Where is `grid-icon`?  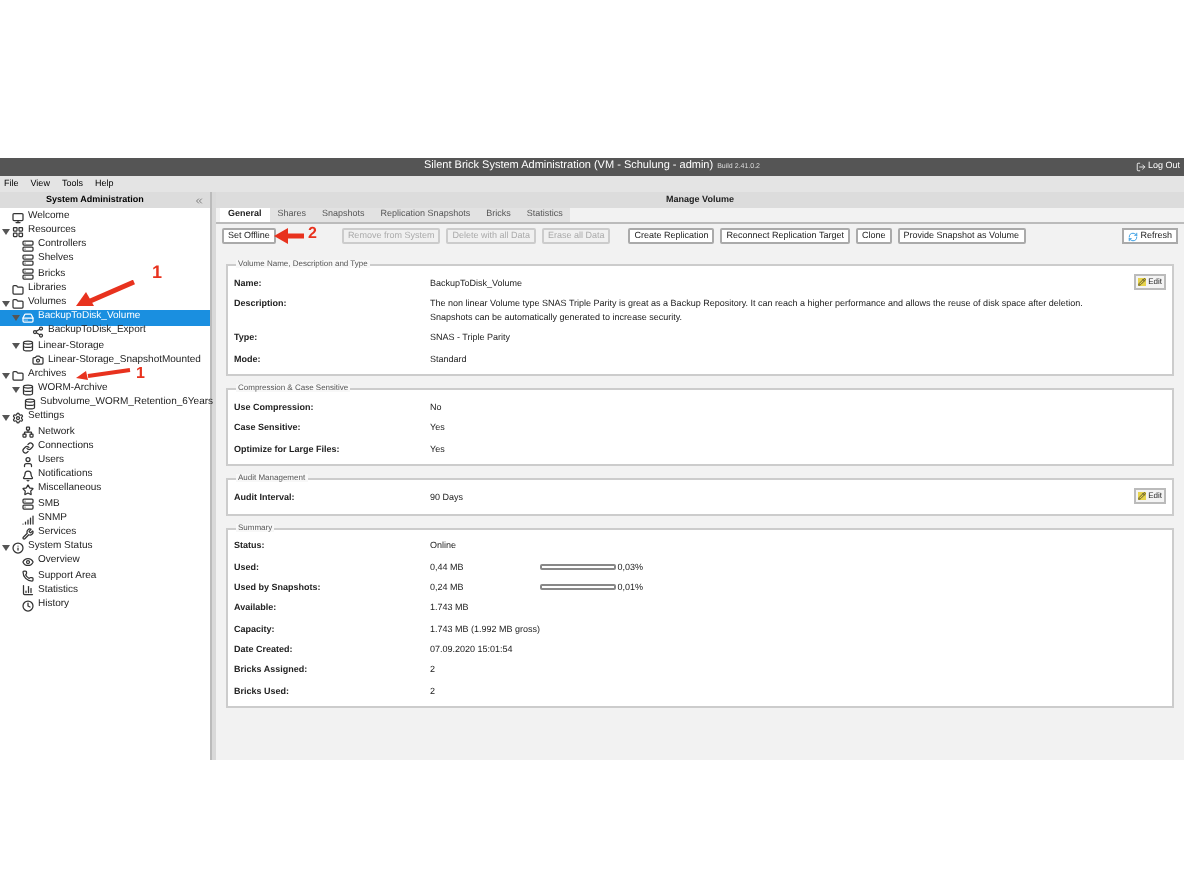
grid-icon is located at coordinates (18, 231).